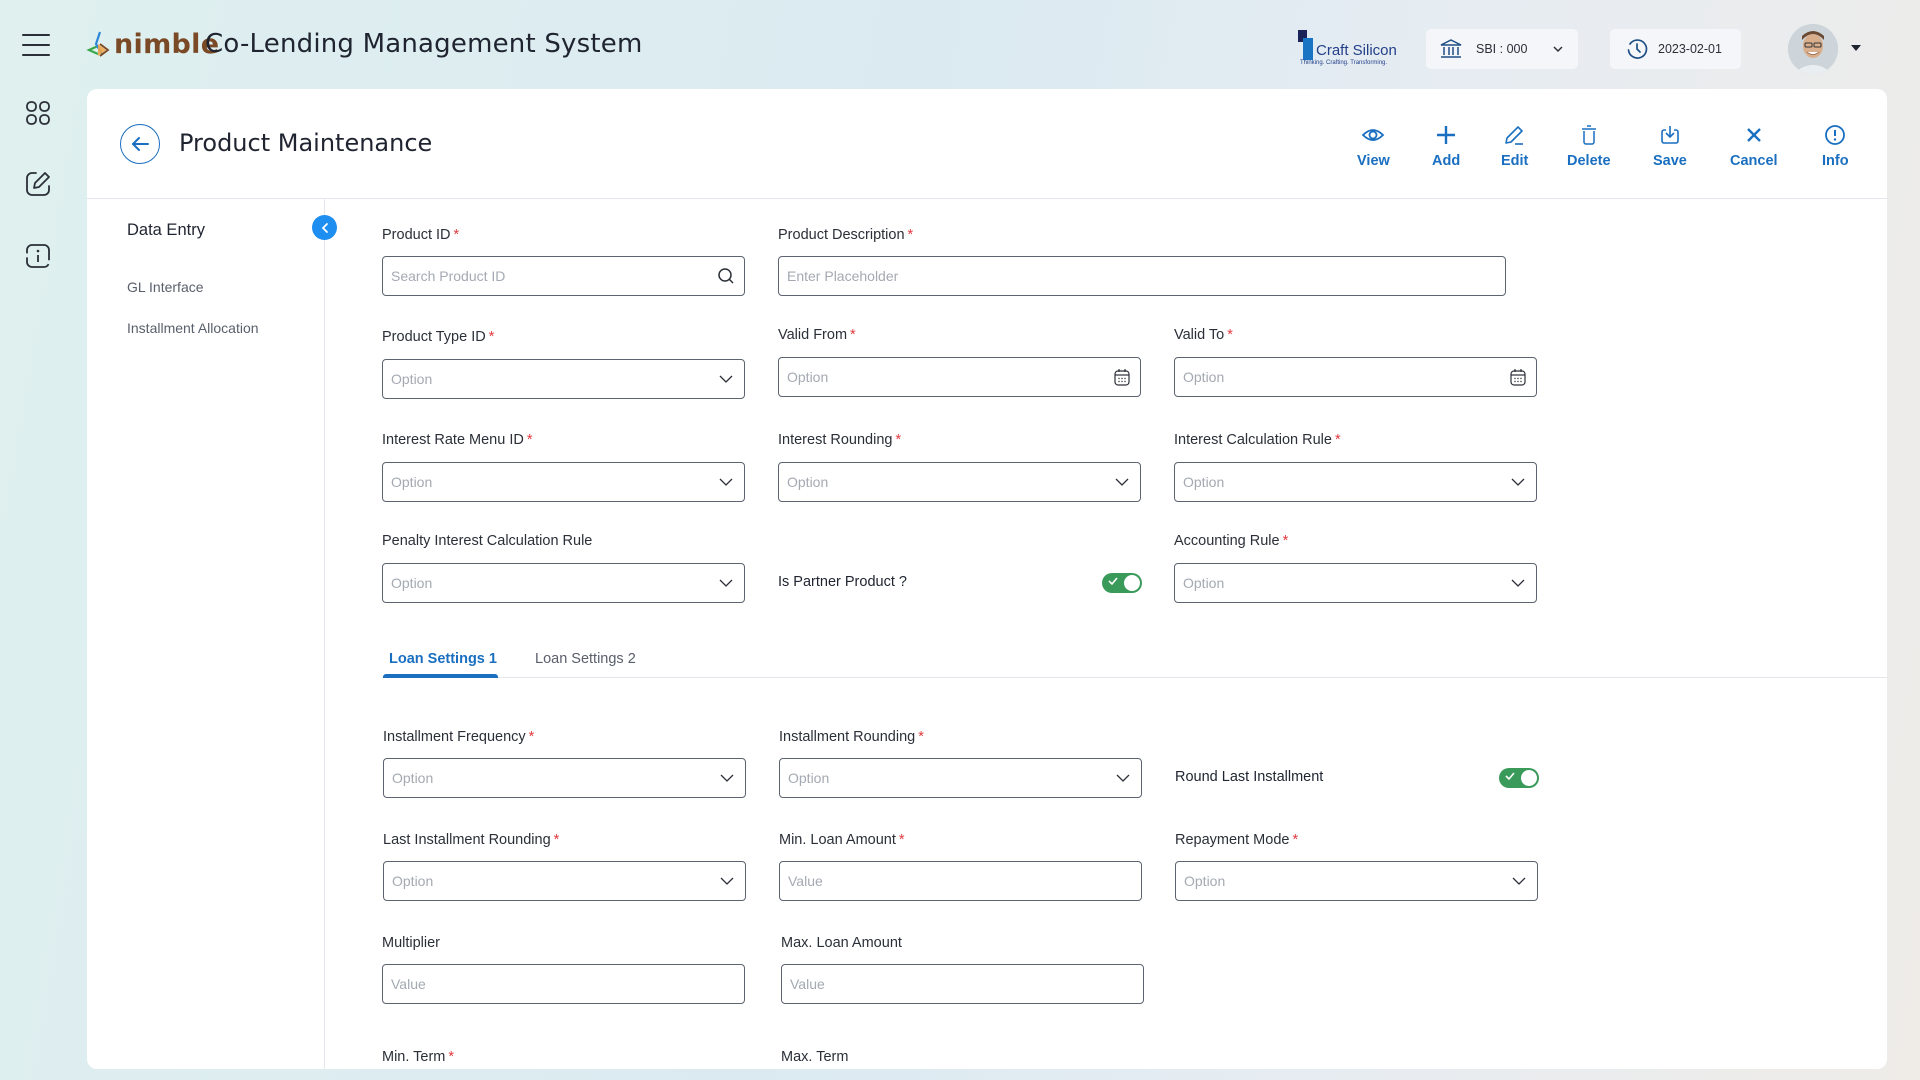  What do you see at coordinates (1753, 135) in the screenshot?
I see `close-icon` at bounding box center [1753, 135].